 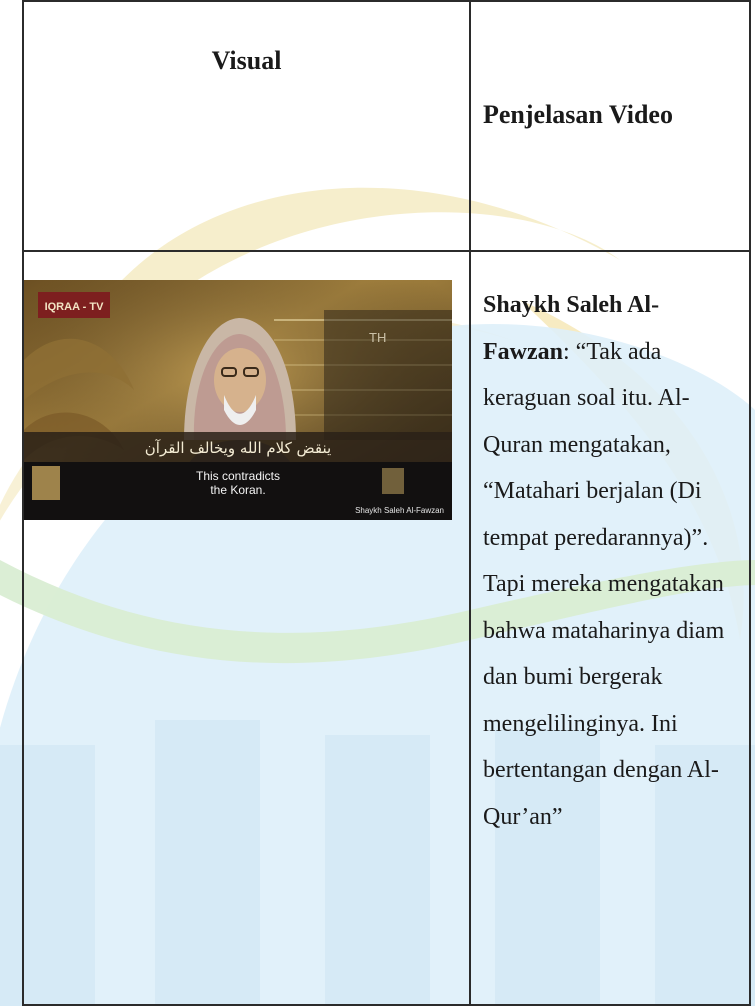 What do you see at coordinates (237, 490) in the screenshot?
I see `english-subtitle-line2: the Koran.` at bounding box center [237, 490].